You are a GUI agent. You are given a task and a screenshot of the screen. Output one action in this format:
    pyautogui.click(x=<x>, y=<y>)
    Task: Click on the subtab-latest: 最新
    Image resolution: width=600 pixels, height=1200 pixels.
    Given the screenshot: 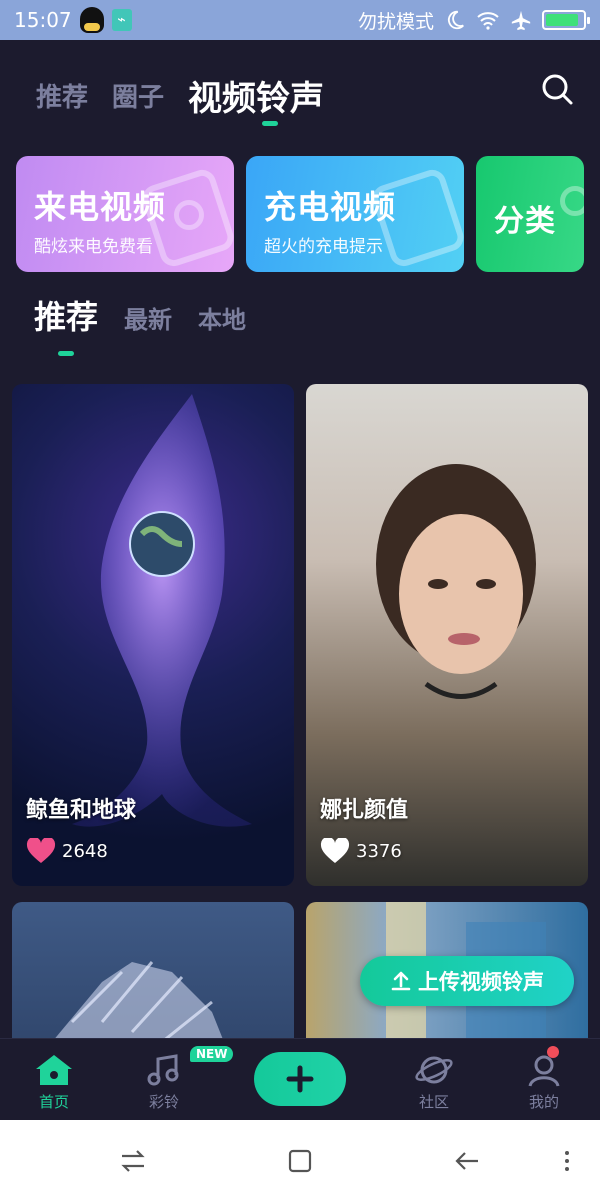 What is the action you would take?
    pyautogui.click(x=148, y=317)
    